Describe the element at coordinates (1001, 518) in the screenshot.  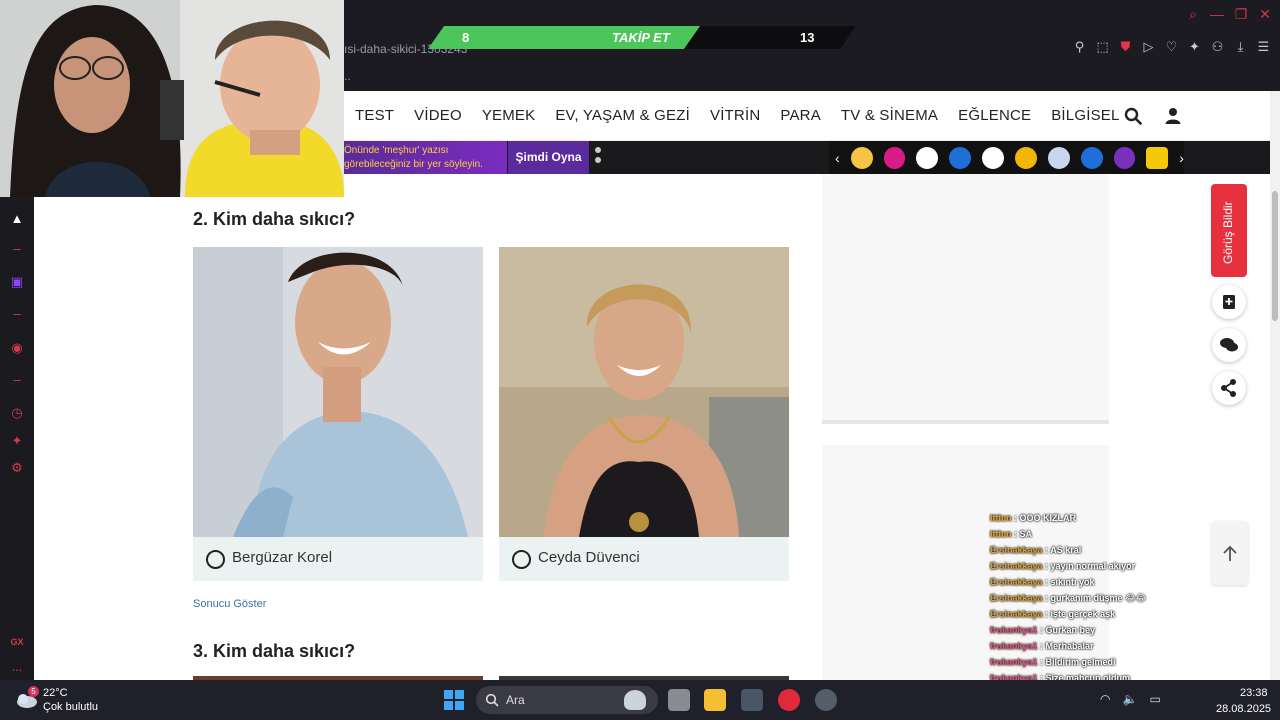
I see `chat-username: lttlcn` at that location.